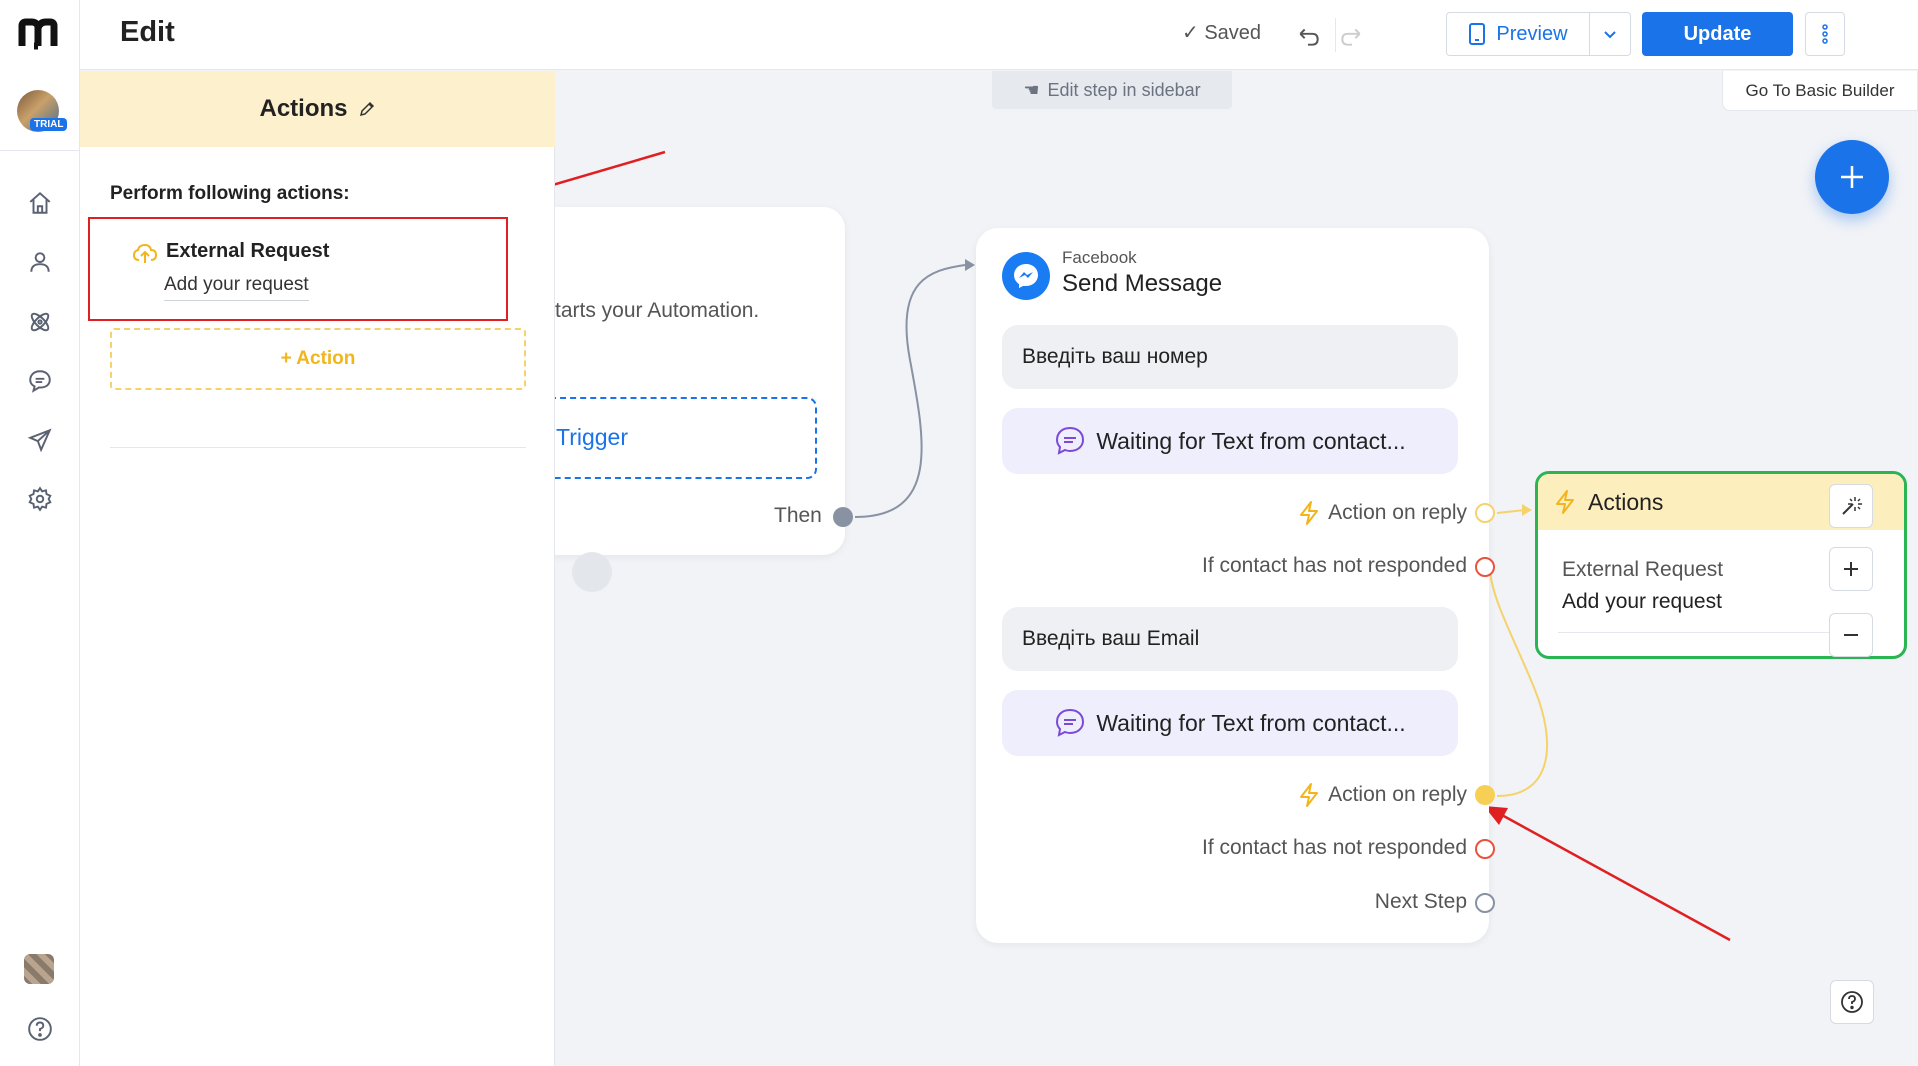 The height and width of the screenshot is (1066, 1918). I want to click on help-button, so click(1852, 1002).